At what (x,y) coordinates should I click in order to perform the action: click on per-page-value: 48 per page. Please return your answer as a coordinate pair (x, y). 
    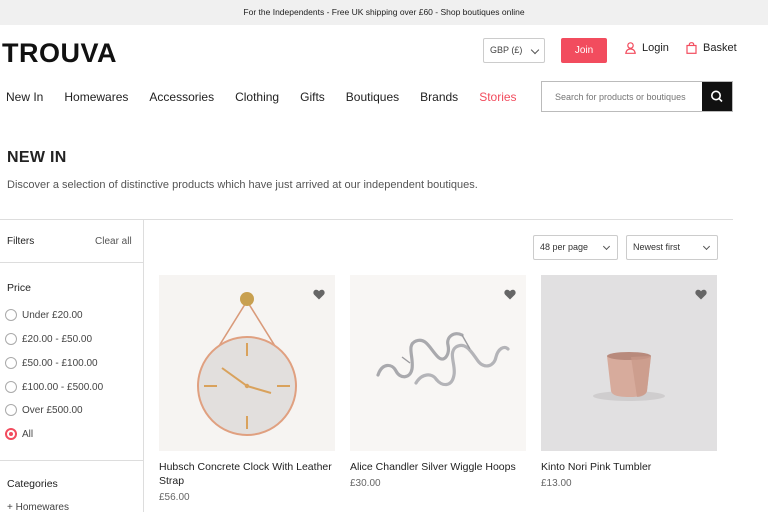
    Looking at the image, I should click on (564, 247).